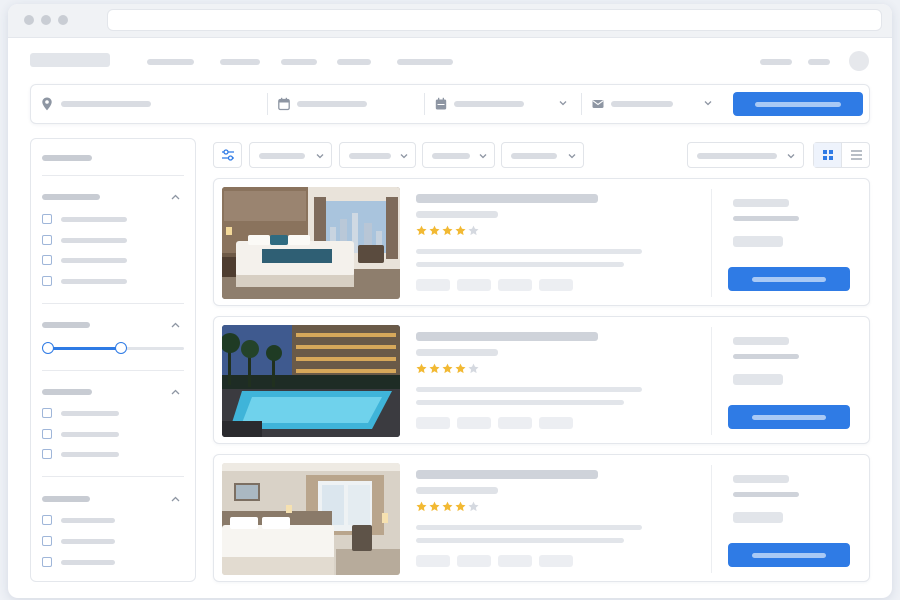 This screenshot has height=600, width=900. Describe the element at coordinates (113, 476) in the screenshot. I see `sidebar-divider` at that location.